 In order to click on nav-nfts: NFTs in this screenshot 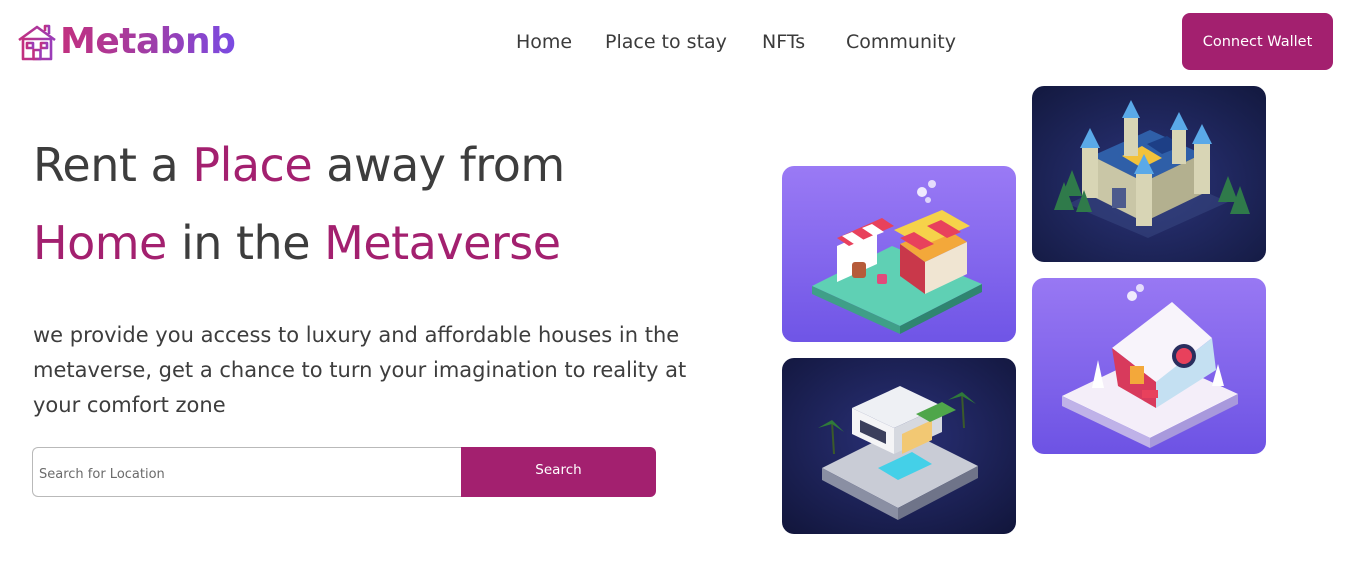, I will do `click(783, 42)`.